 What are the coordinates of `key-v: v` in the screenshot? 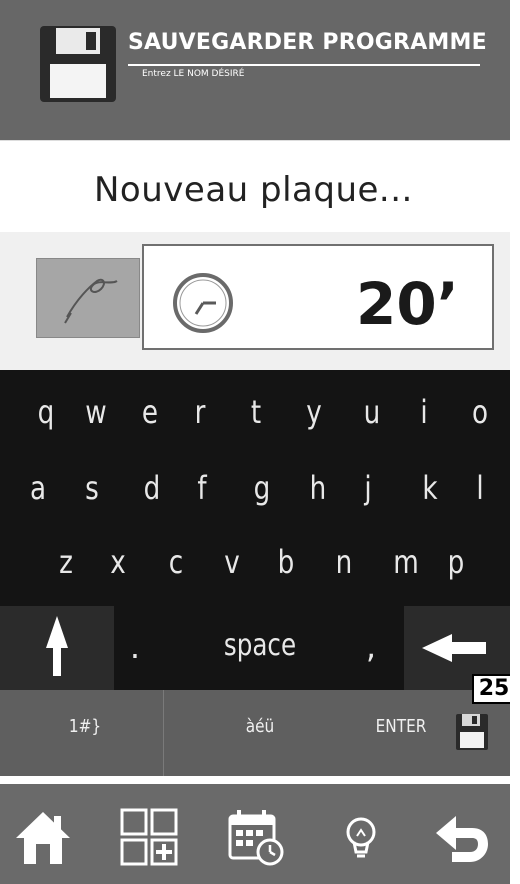 It's located at (232, 562).